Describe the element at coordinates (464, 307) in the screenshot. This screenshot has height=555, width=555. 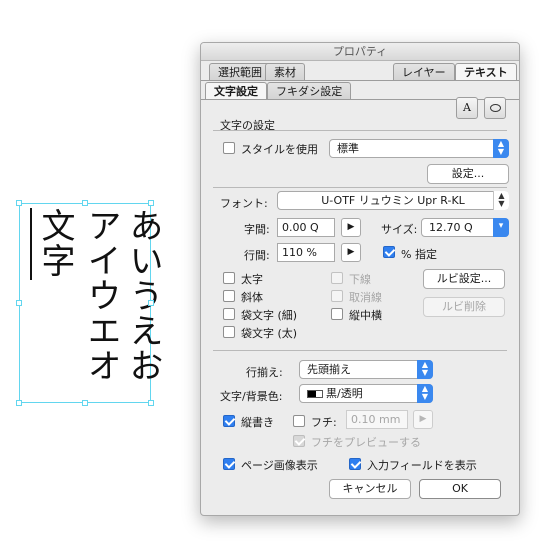
I see `ruby-delete-button: ルビ削除` at that location.